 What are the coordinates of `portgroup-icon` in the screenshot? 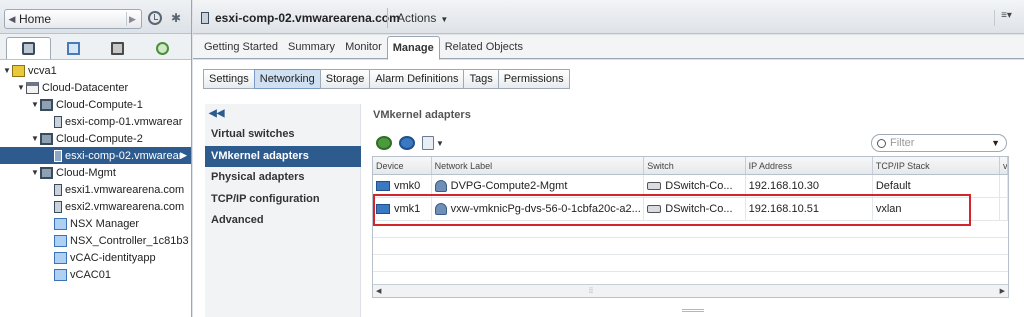 It's located at (440, 186).